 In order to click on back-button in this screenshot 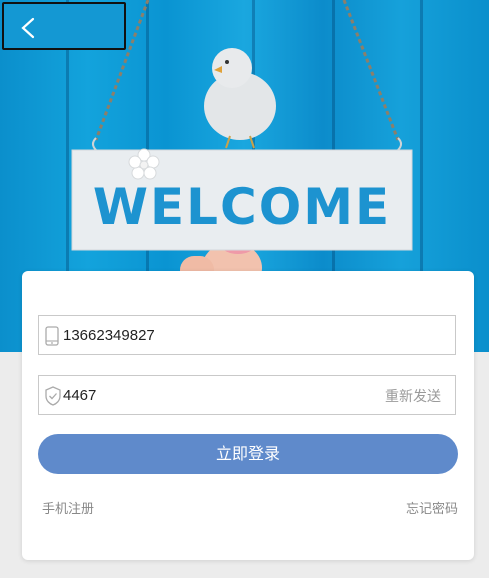, I will do `click(64, 26)`.